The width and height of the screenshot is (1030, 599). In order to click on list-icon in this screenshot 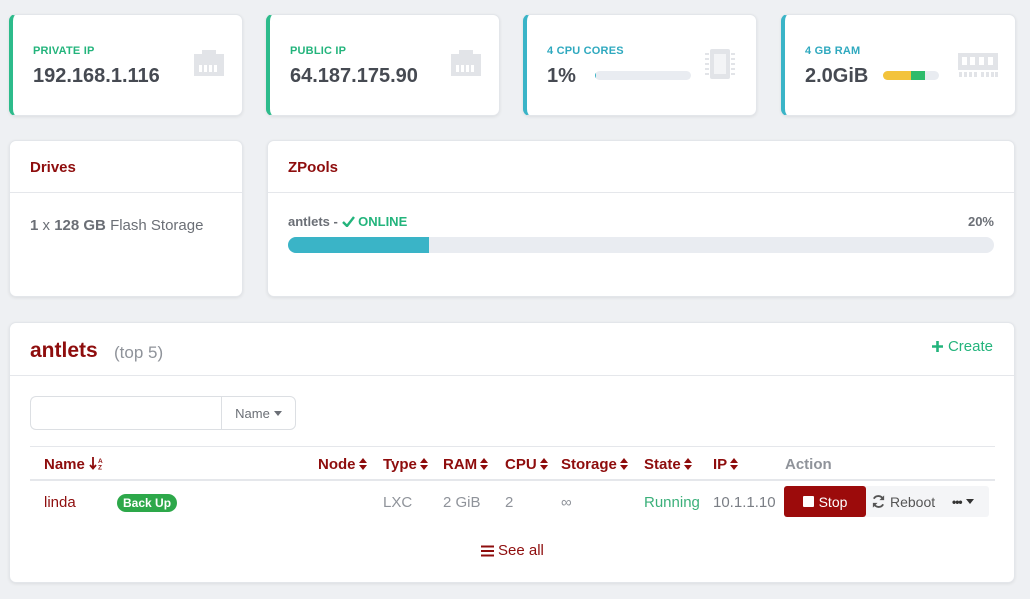, I will do `click(487, 550)`.